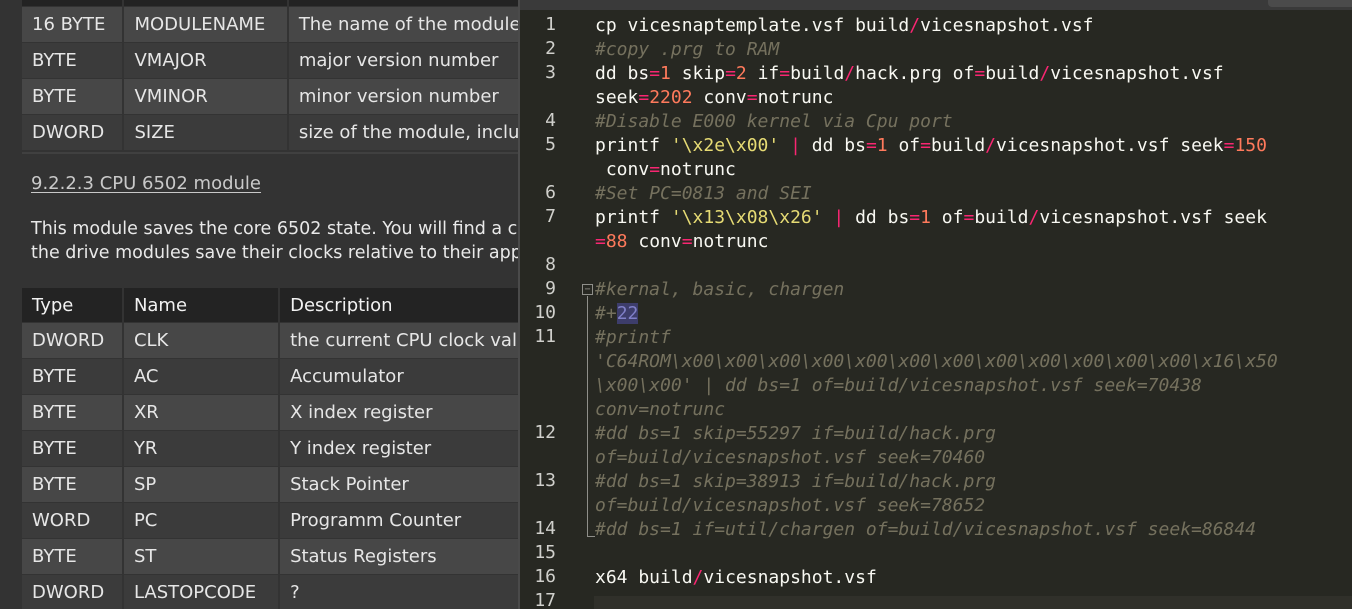  Describe the element at coordinates (617, 314) in the screenshot. I see `code-line: #+22` at that location.